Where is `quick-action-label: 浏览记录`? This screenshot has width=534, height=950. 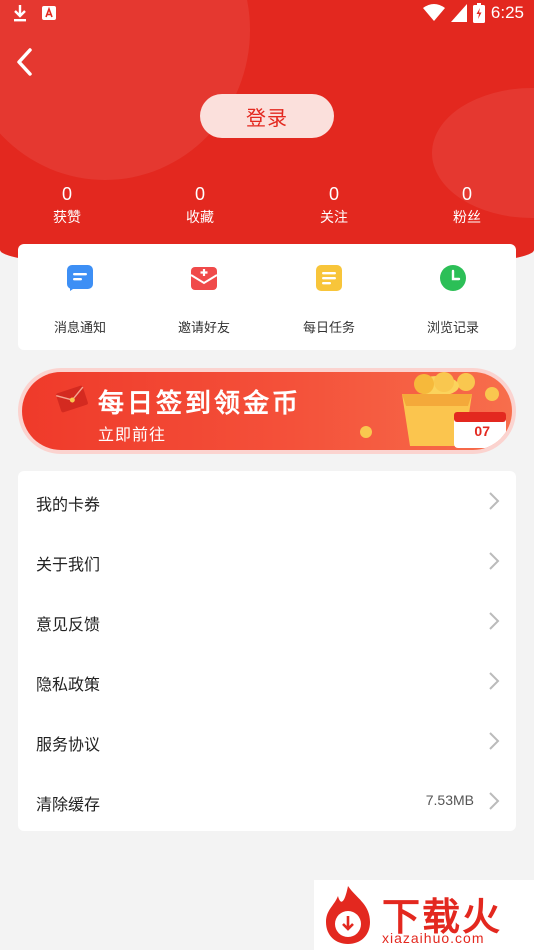 quick-action-label: 浏览记录 is located at coordinates (452, 327).